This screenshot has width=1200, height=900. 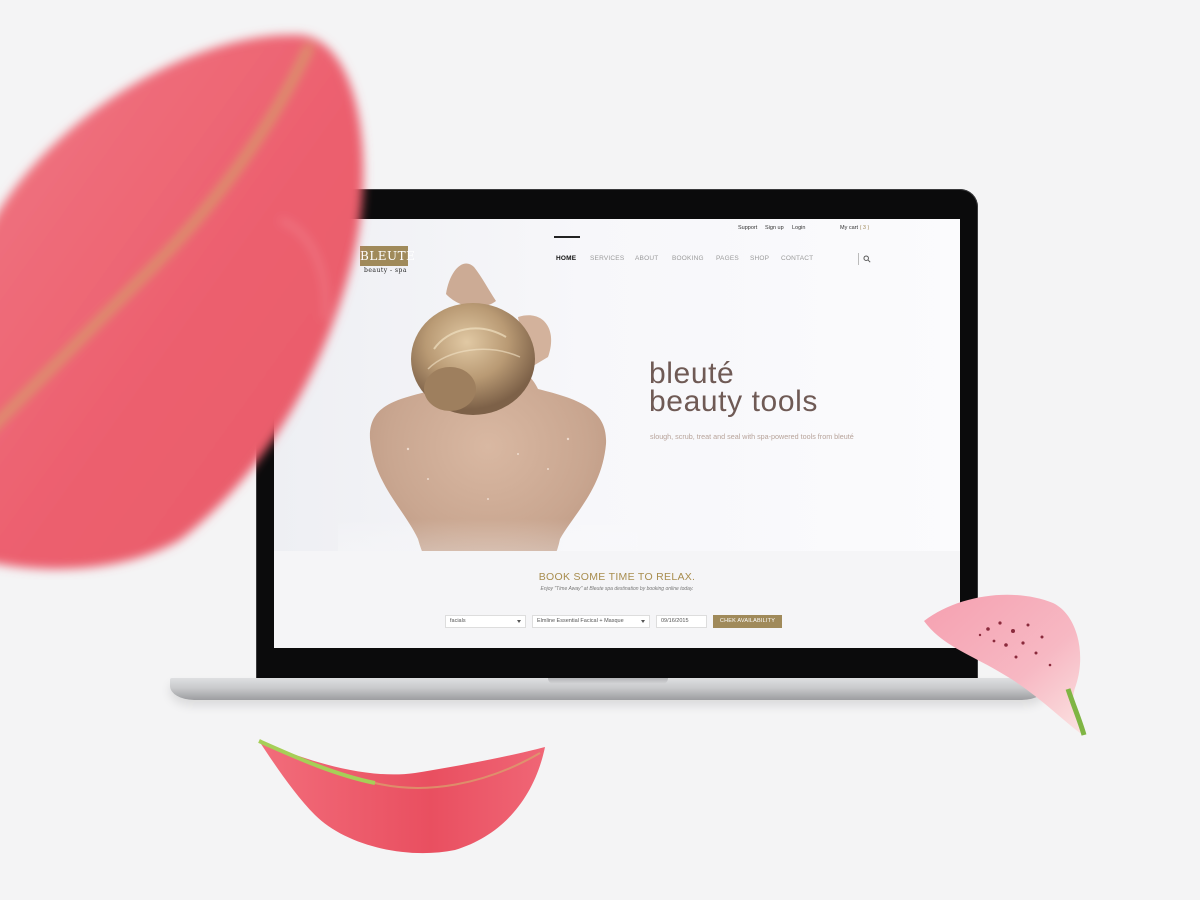 What do you see at coordinates (747, 228) in the screenshot?
I see `support-link: Support` at bounding box center [747, 228].